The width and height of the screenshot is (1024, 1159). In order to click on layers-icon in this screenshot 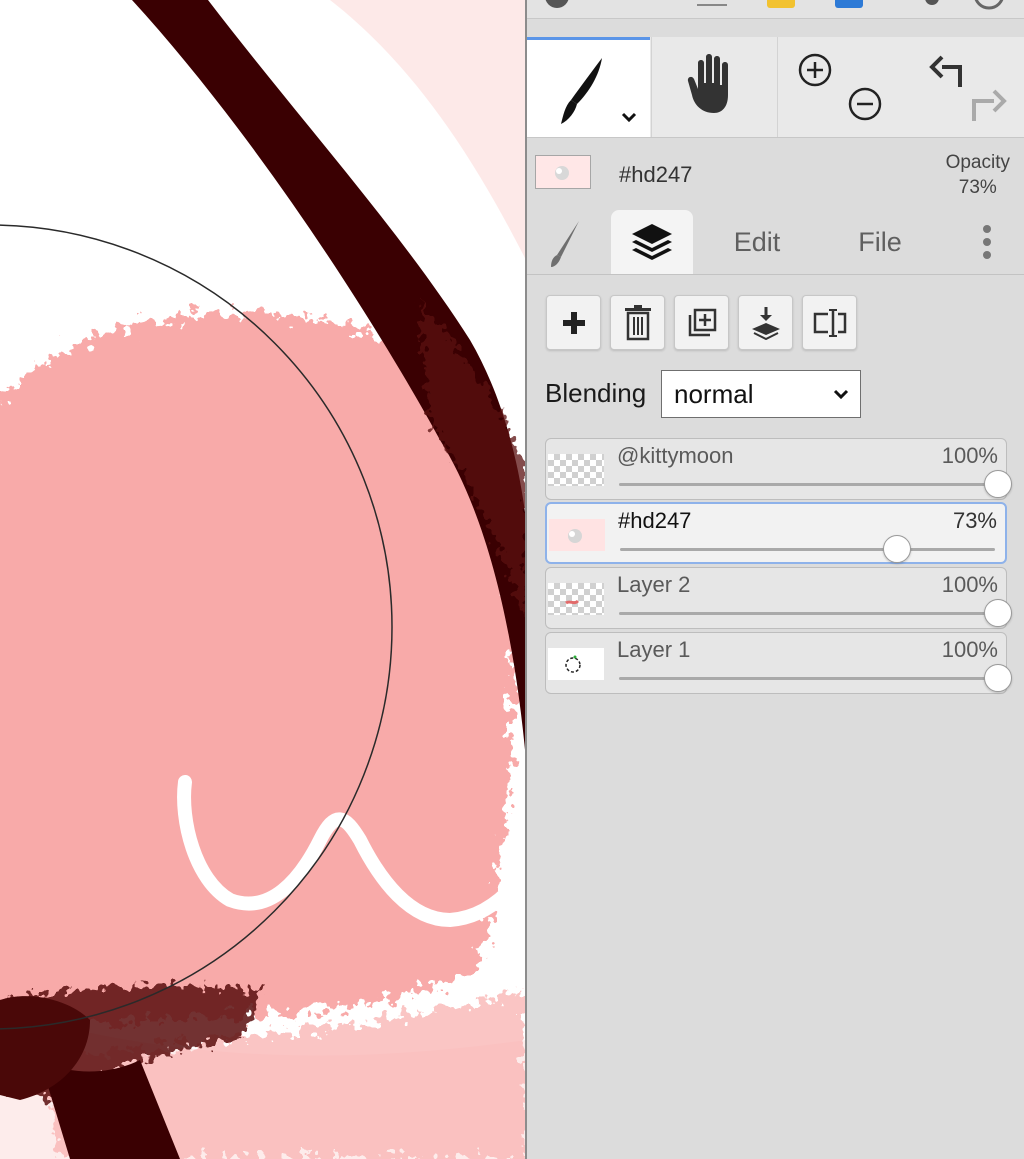, I will do `click(652, 242)`.